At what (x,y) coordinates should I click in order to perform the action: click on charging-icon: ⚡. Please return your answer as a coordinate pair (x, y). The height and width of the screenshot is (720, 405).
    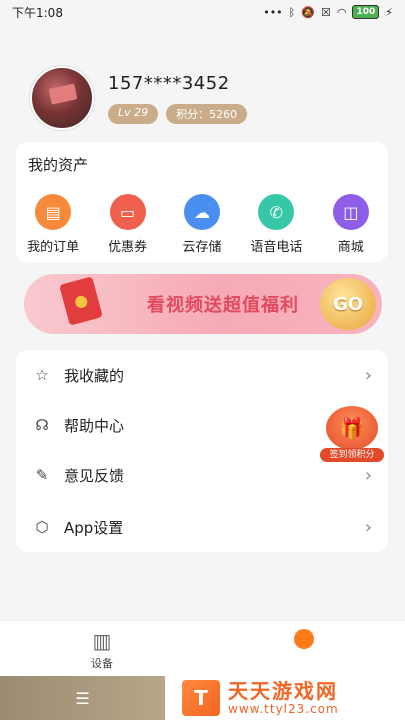
    Looking at the image, I should click on (389, 12).